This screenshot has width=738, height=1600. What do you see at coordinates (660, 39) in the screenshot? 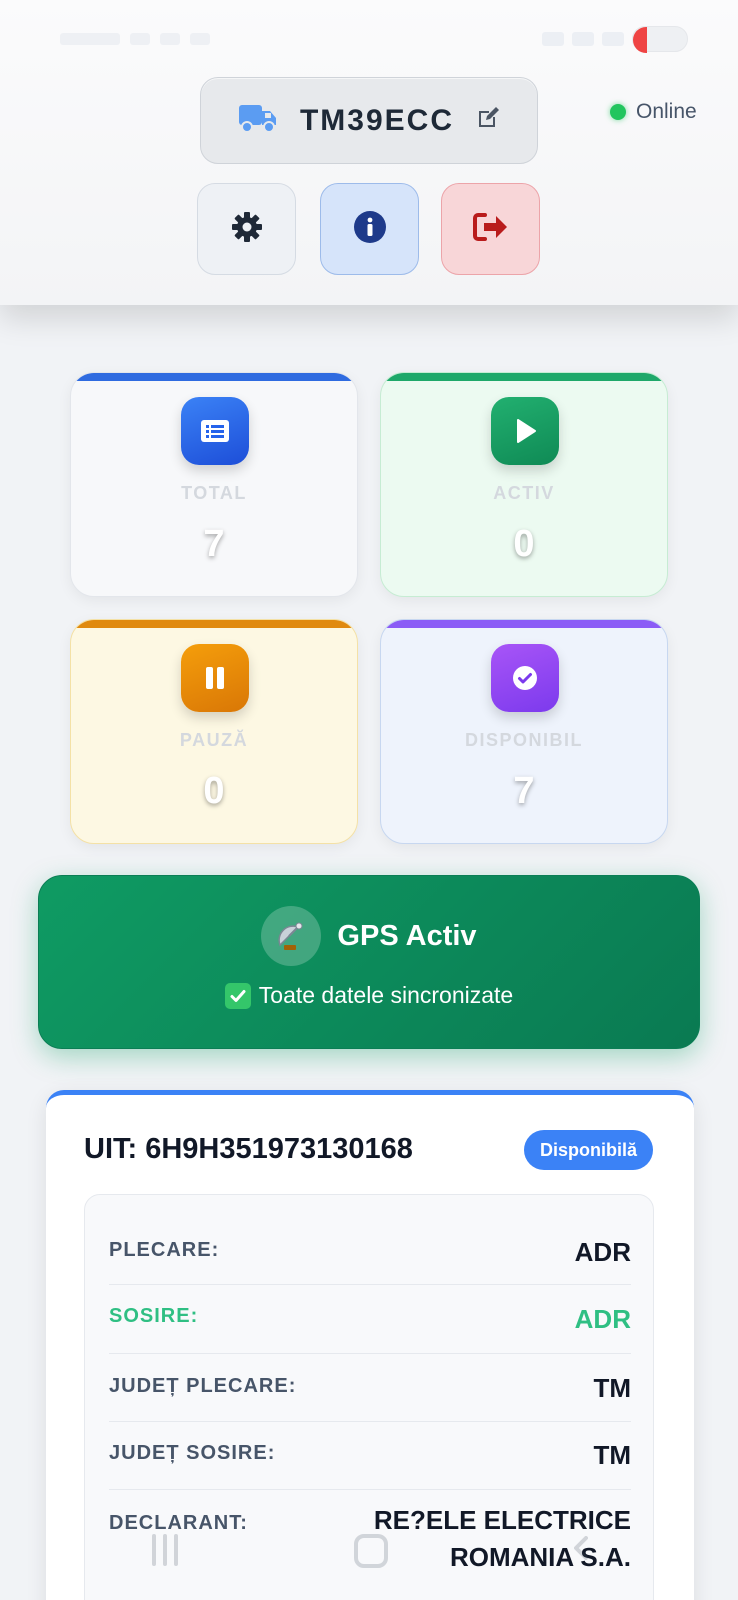
I see `battery-icon` at bounding box center [660, 39].